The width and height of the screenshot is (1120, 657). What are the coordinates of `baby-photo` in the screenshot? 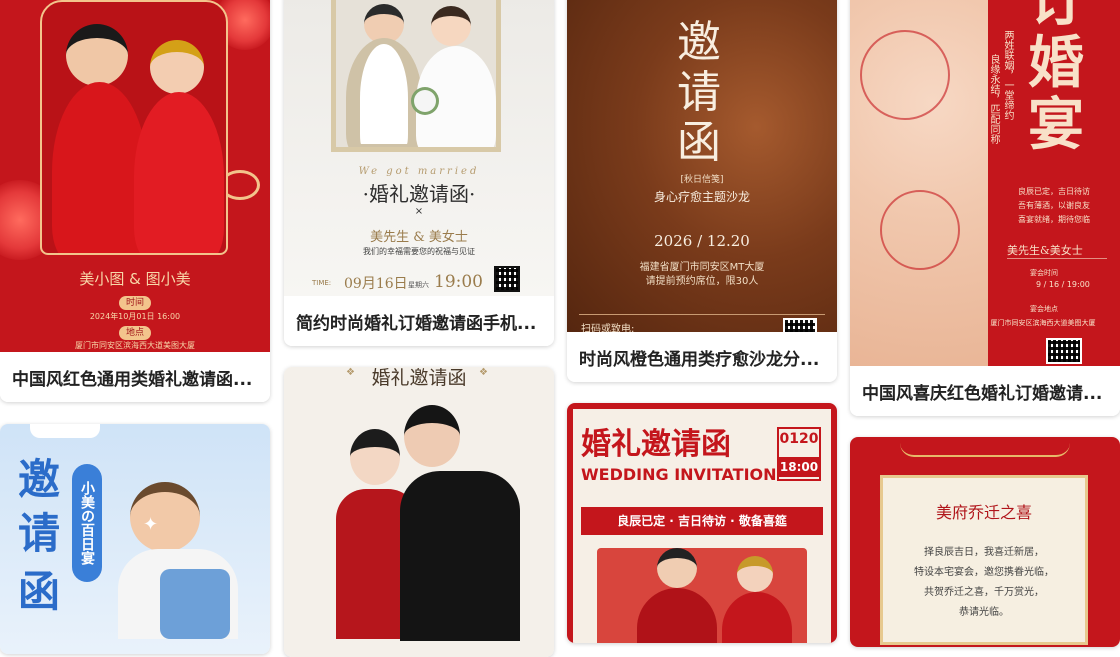 It's located at (165, 517).